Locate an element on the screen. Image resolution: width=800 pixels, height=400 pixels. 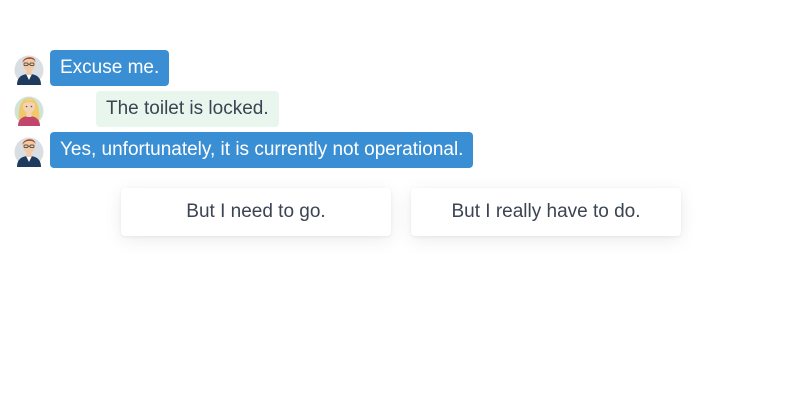
woman-avatar-icon is located at coordinates (32, 109).